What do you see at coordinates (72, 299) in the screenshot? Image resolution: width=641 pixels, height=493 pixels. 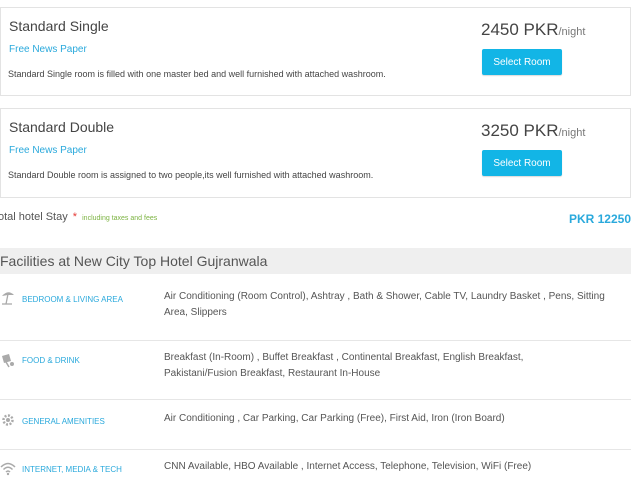 I see `facility-category: BEDROOM & LIVING AREA` at bounding box center [72, 299].